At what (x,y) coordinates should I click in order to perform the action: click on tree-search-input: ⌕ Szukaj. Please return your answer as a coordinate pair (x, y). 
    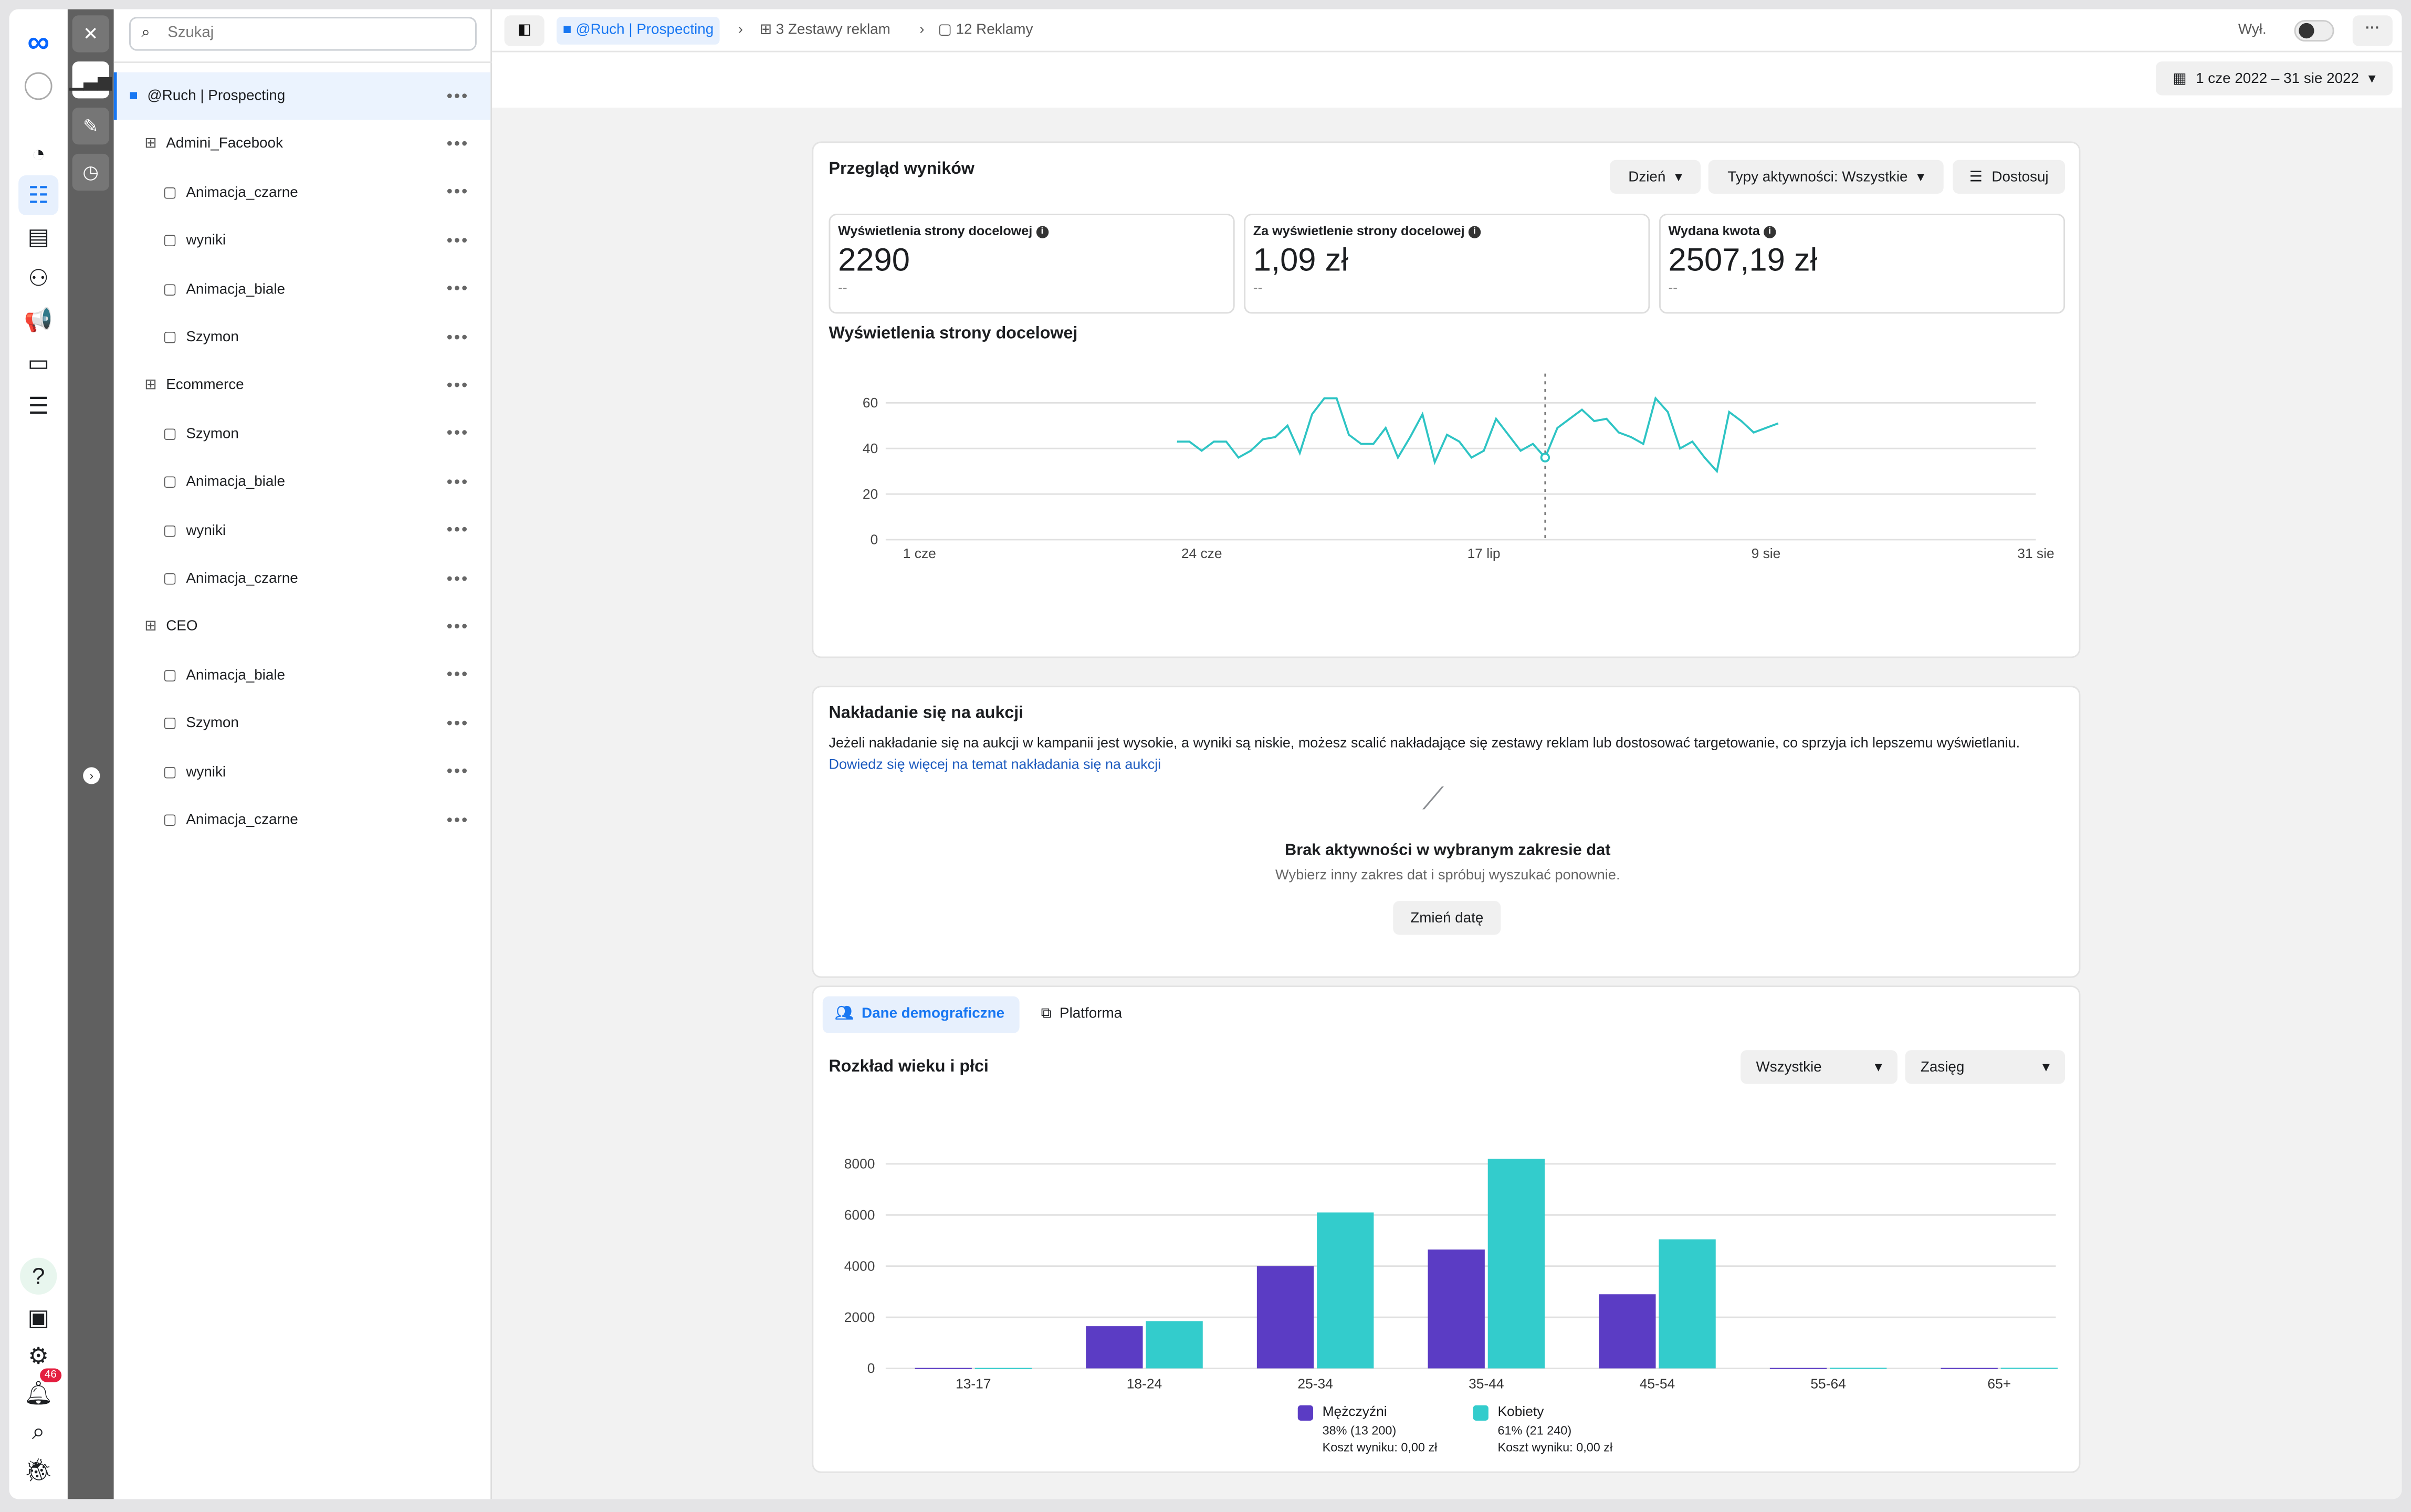
    Looking at the image, I should click on (303, 34).